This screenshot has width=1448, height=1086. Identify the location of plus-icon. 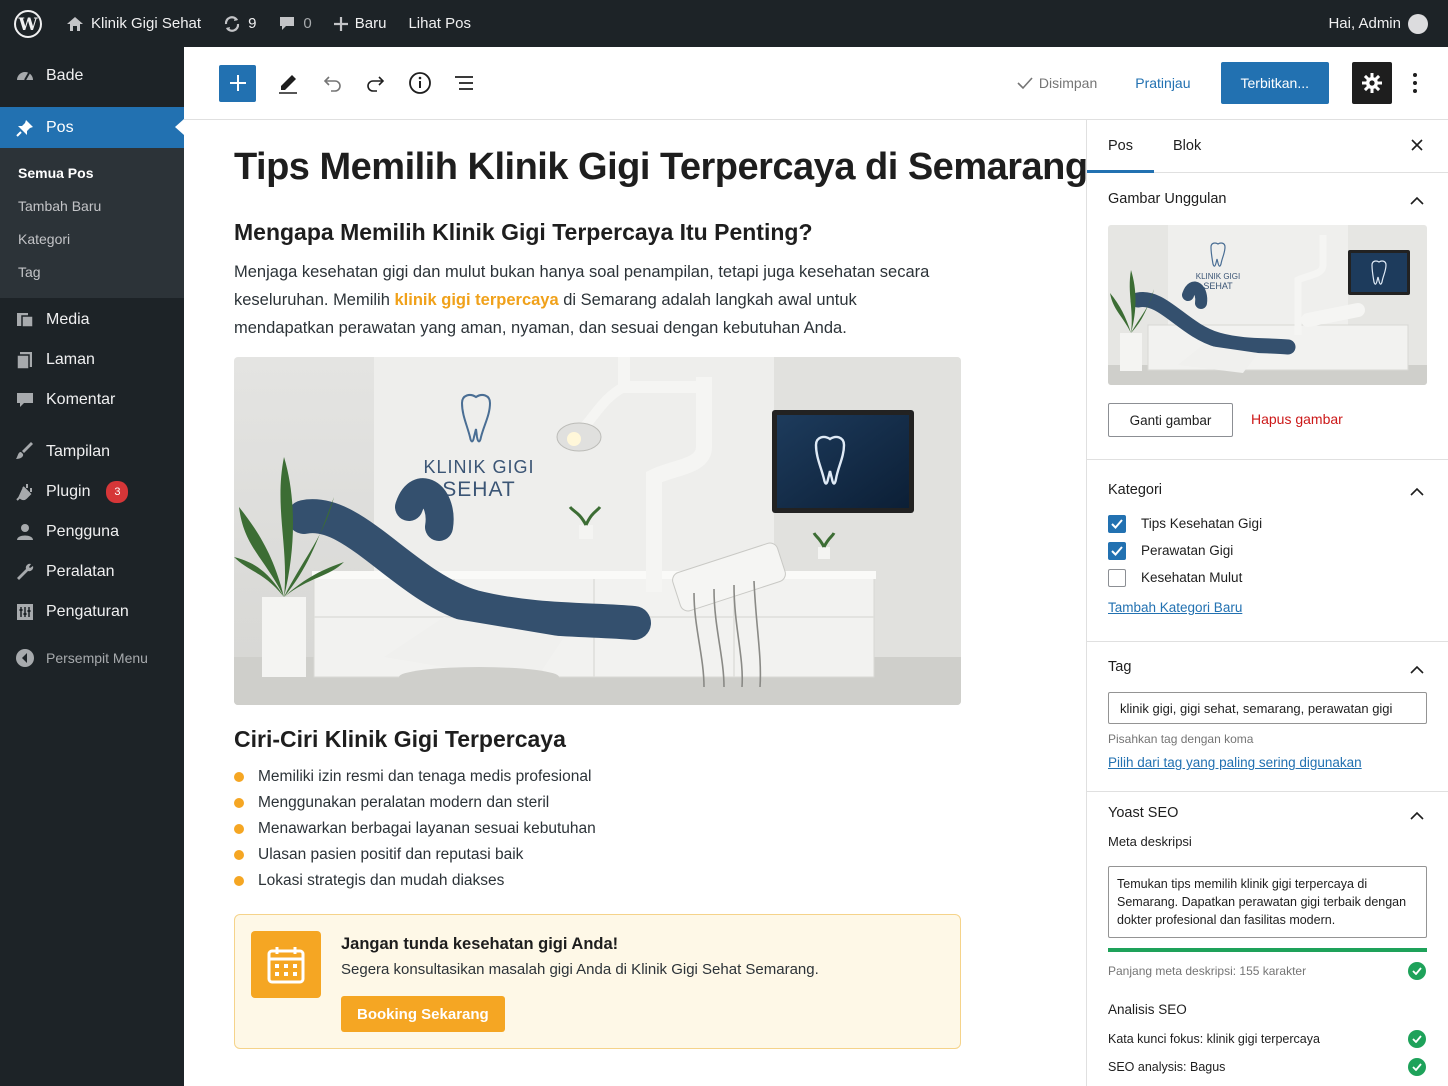
(237, 83).